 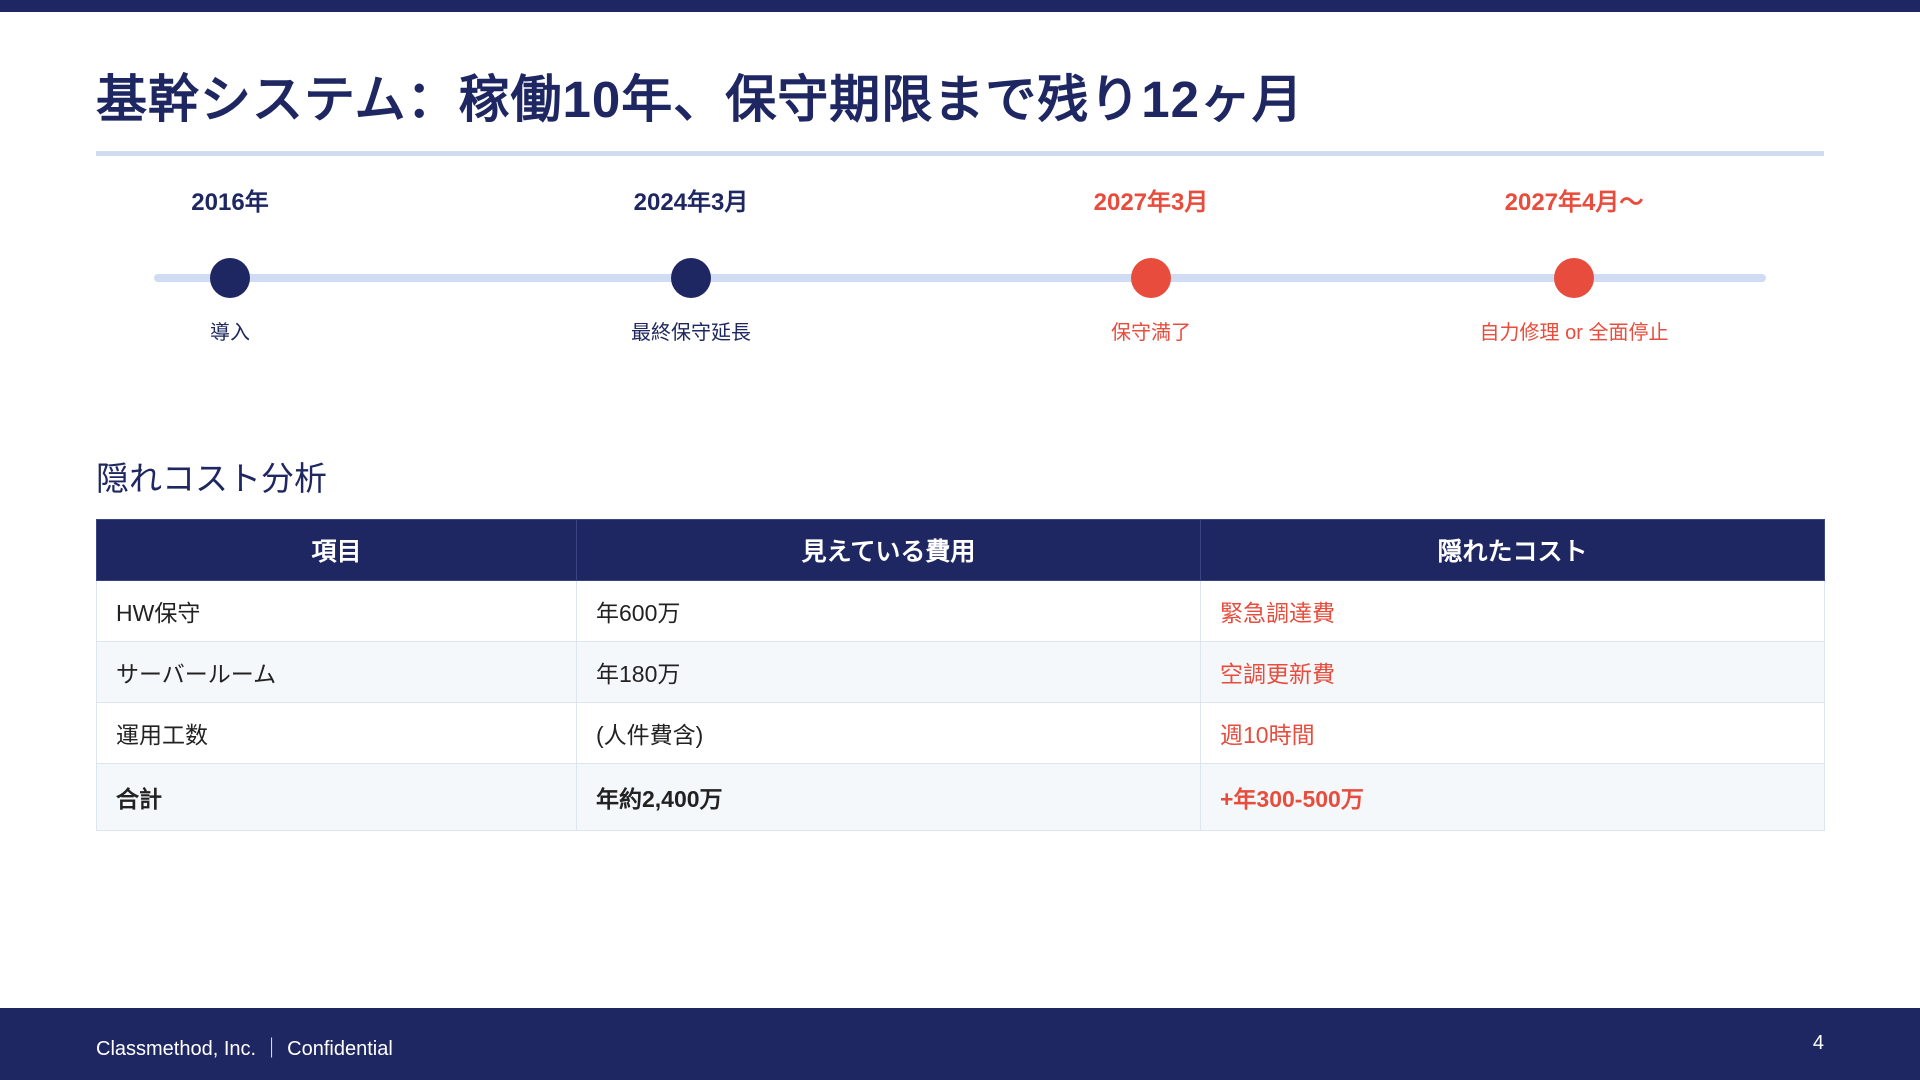 I want to click on table-header-row: 項目 見えている費用 隠れたコスト, so click(x=960, y=550).